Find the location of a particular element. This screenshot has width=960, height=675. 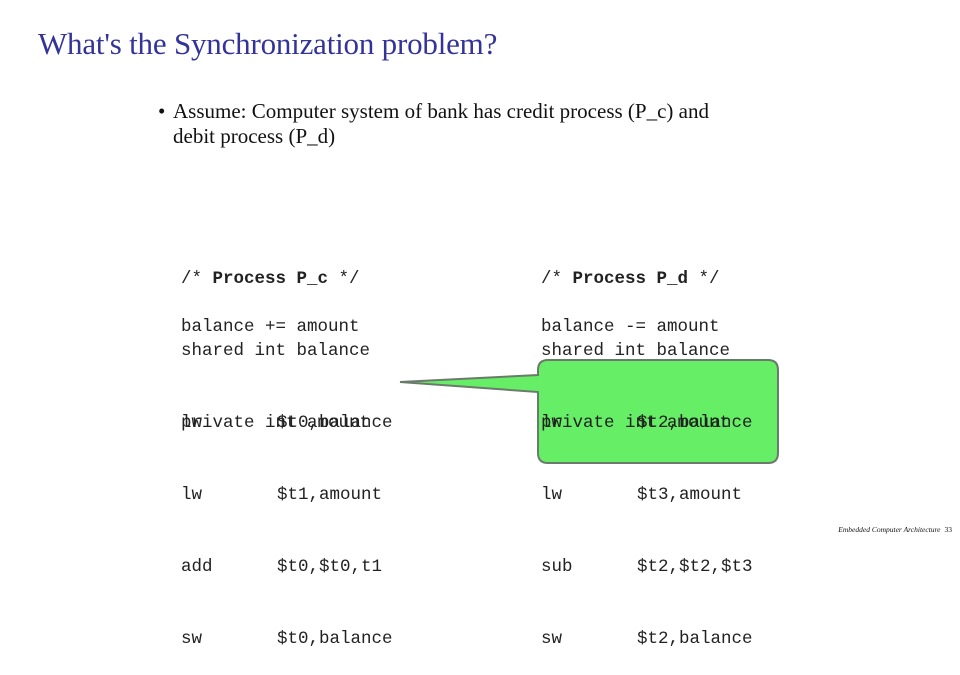

process-c-shared-decl: shared int balance is located at coordinates (276, 351).